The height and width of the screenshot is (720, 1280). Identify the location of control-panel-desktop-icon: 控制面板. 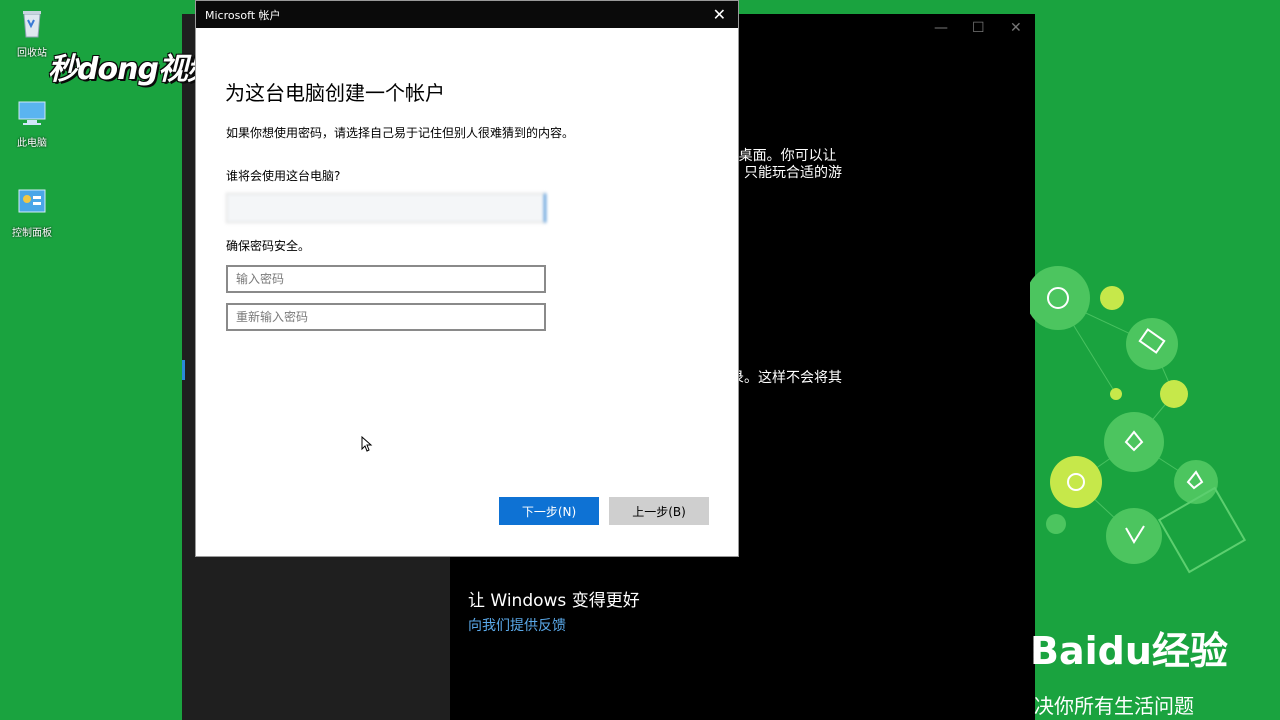
(32, 212).